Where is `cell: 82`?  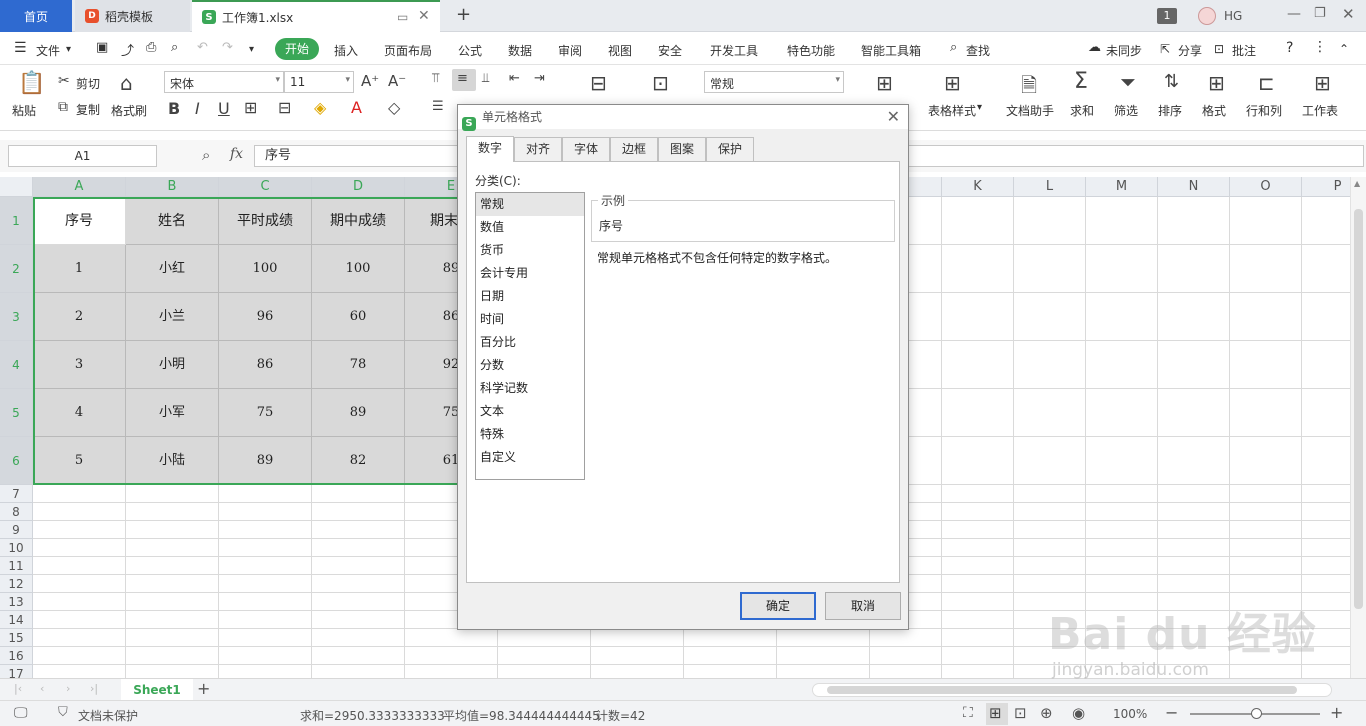
cell: 82 is located at coordinates (358, 461).